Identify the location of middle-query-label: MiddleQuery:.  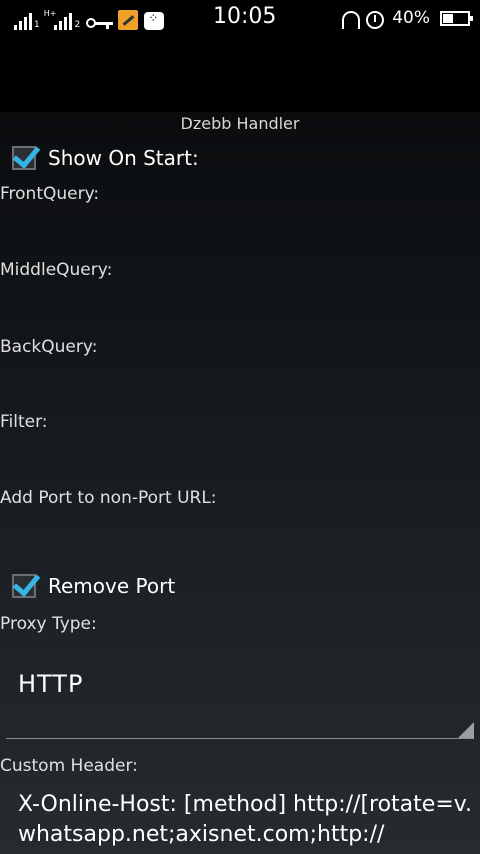
(56, 270).